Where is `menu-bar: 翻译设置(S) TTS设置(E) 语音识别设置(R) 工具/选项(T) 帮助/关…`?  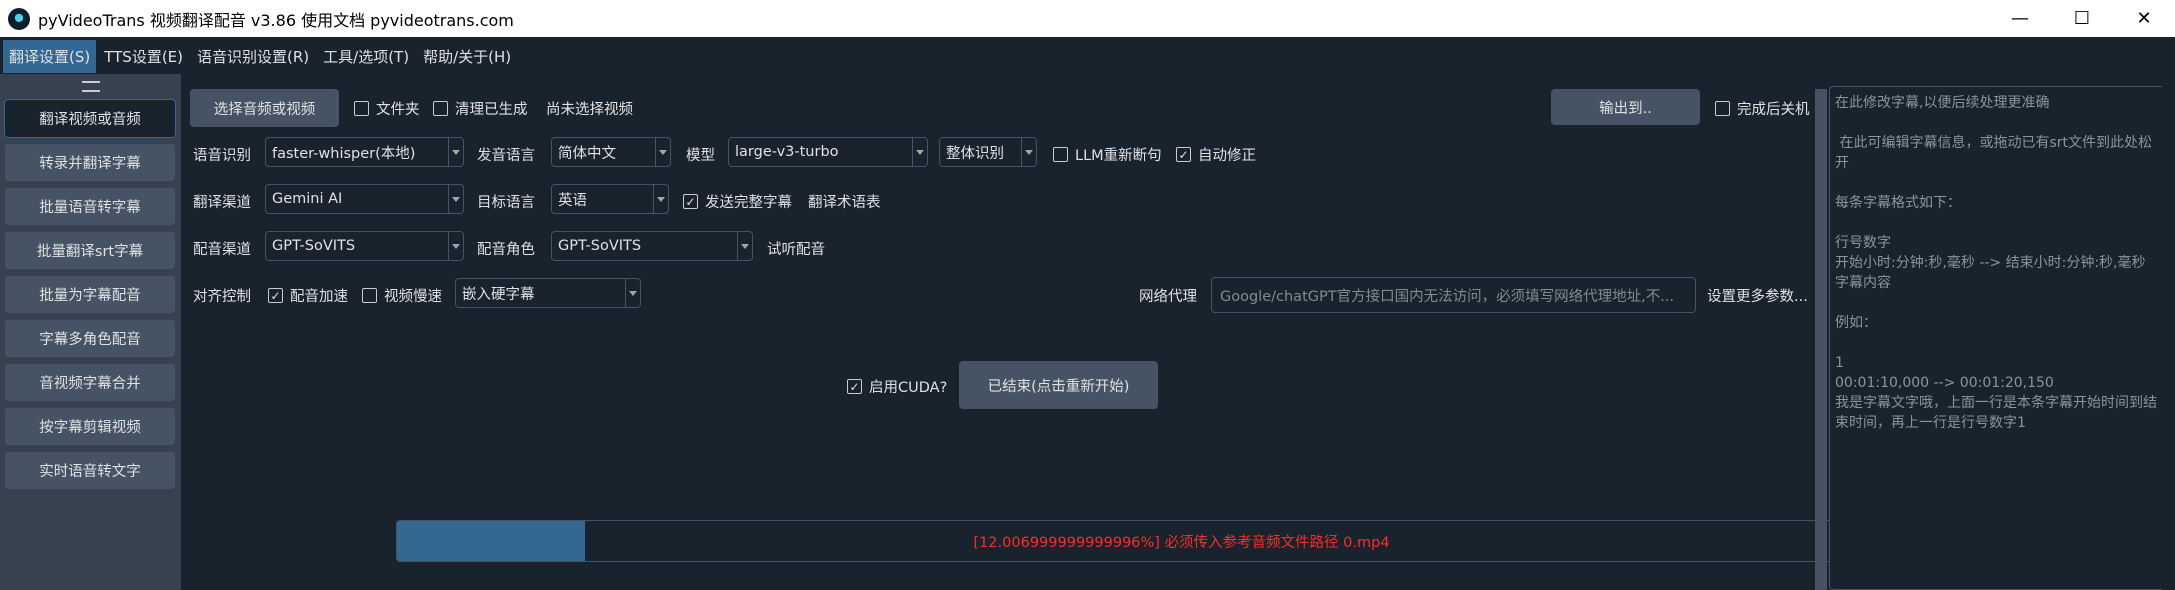 menu-bar: 翻译设置(S) TTS设置(E) 语音识别设置(R) 工具/选项(T) 帮助/关… is located at coordinates (1087, 56).